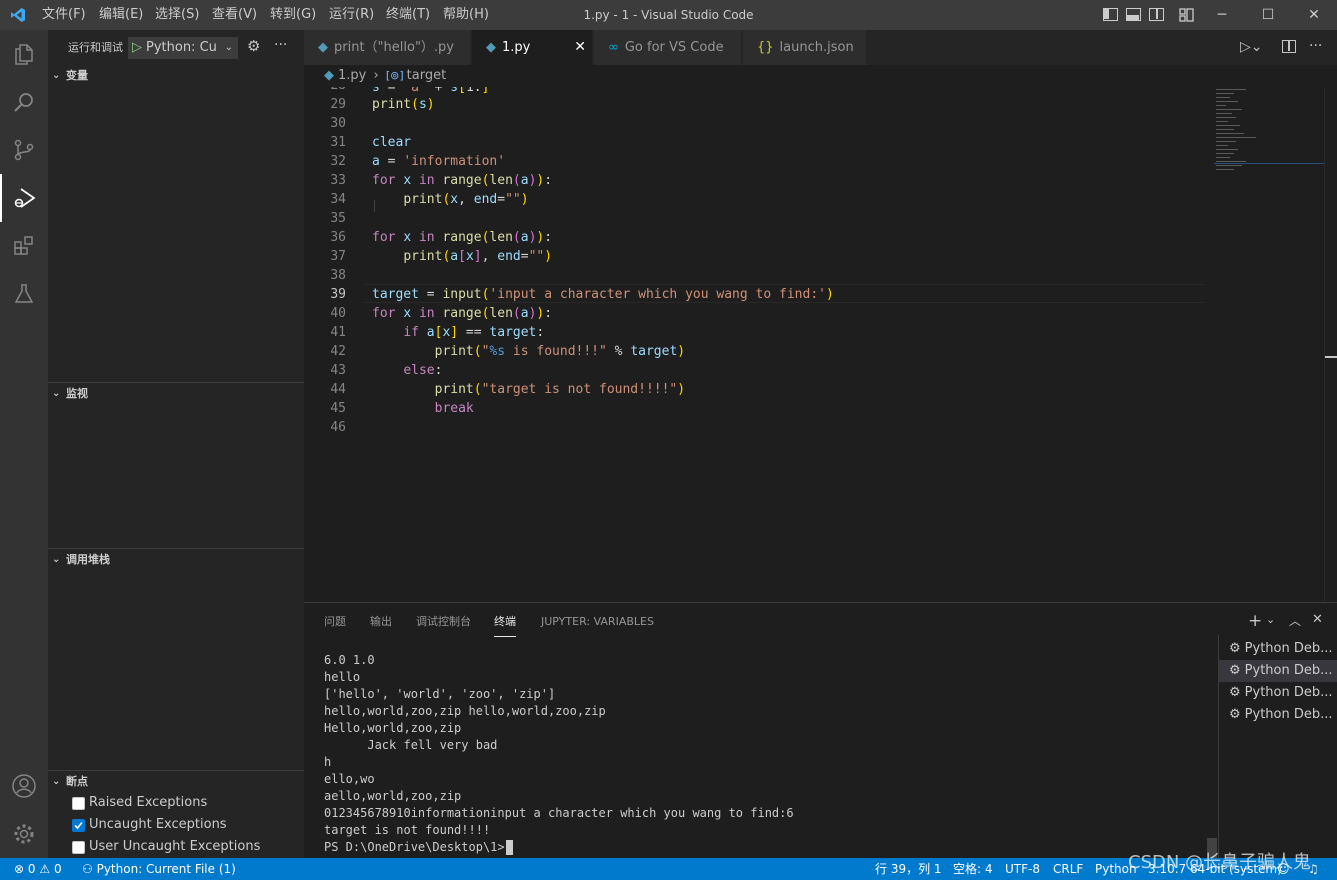 This screenshot has width=1337, height=880. Describe the element at coordinates (64, 15) in the screenshot. I see `menu-file: 文件(F)` at that location.